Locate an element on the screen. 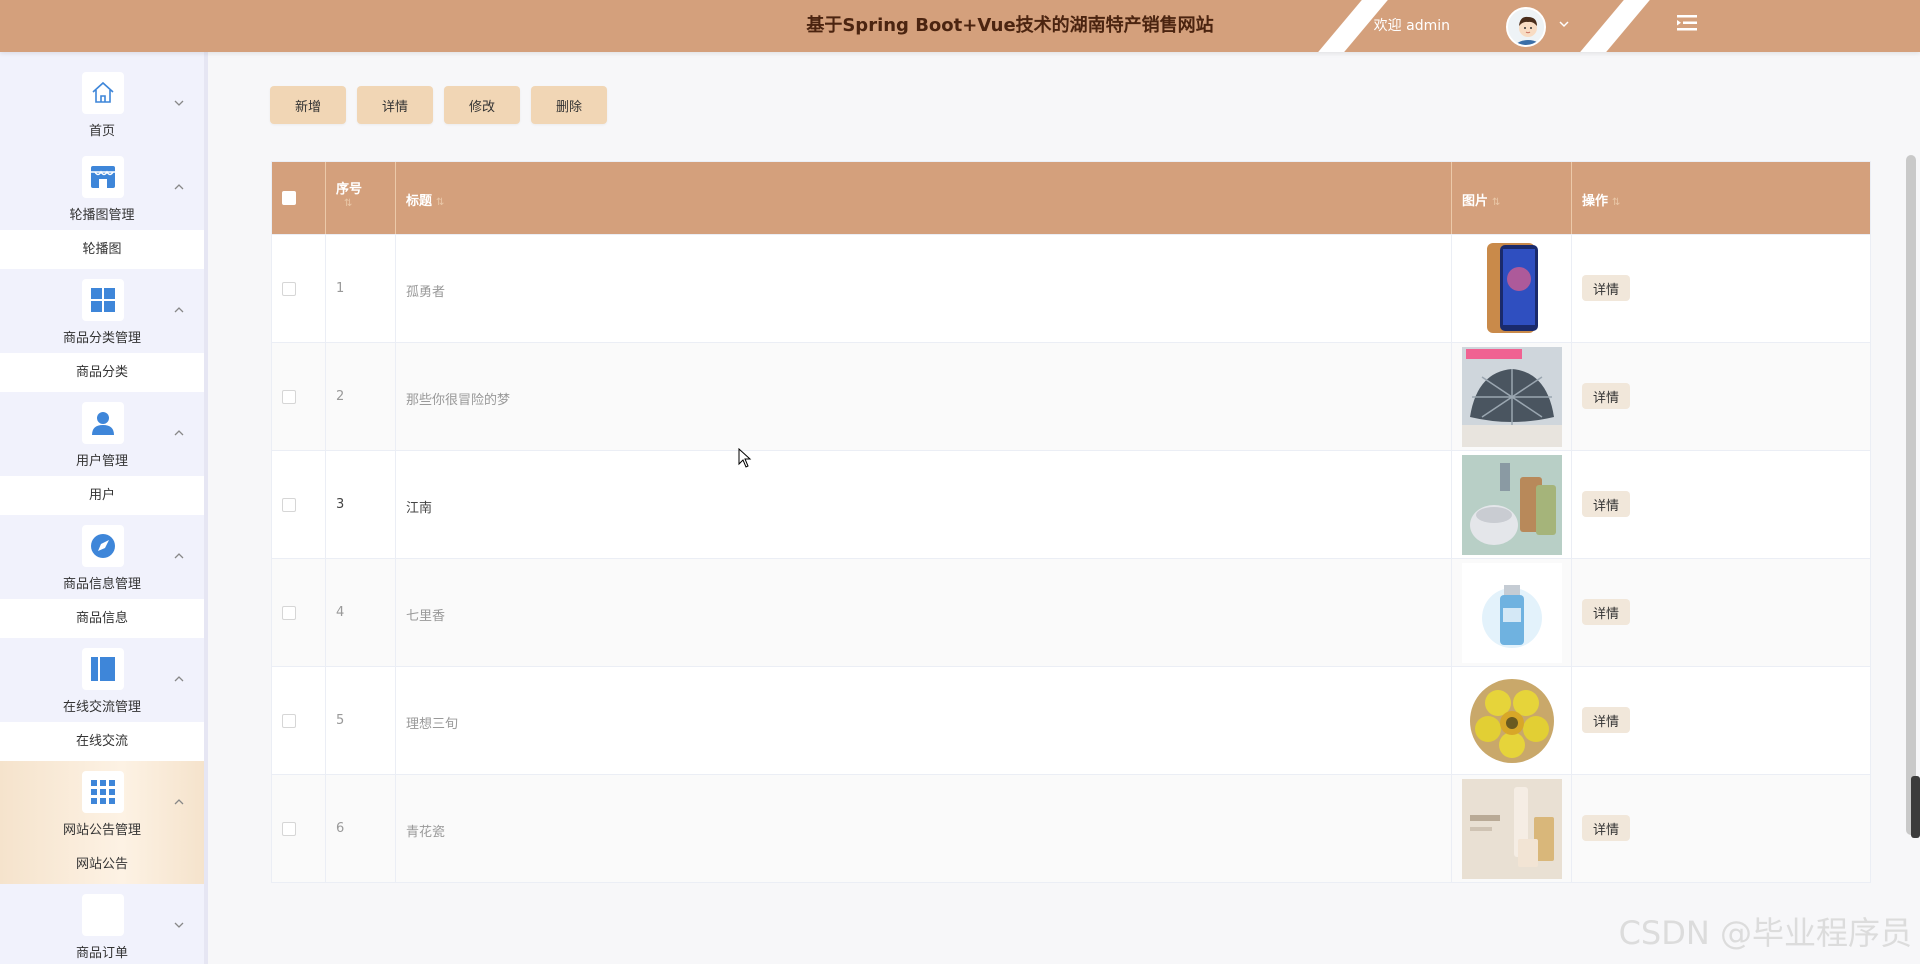 Image resolution: width=1920 pixels, height=964 pixels. vertical-scrollbar is located at coordinates (1911, 495).